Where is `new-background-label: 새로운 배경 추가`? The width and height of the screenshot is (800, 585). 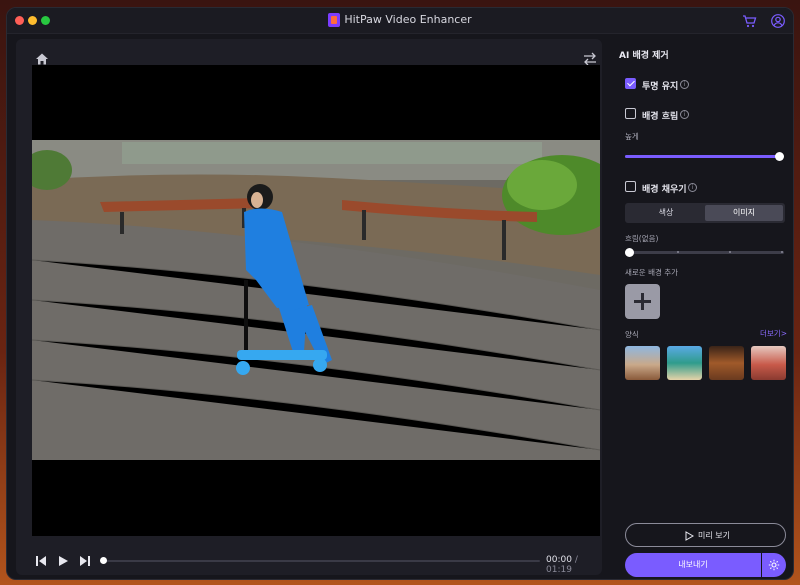 new-background-label: 새로운 배경 추가 is located at coordinates (652, 272).